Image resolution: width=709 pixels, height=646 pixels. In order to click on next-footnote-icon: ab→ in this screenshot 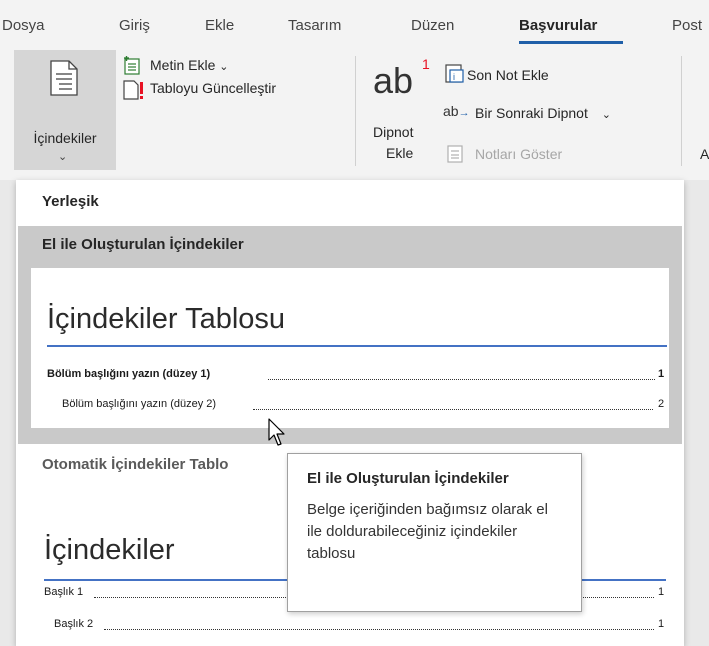, I will do `click(456, 111)`.